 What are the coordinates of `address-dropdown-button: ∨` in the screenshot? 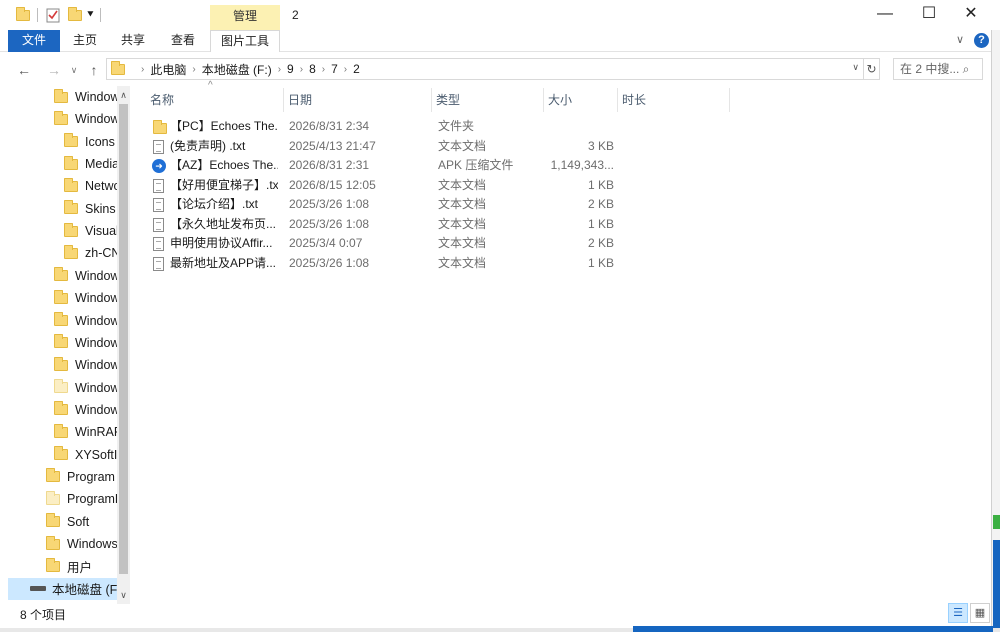 It's located at (855, 67).